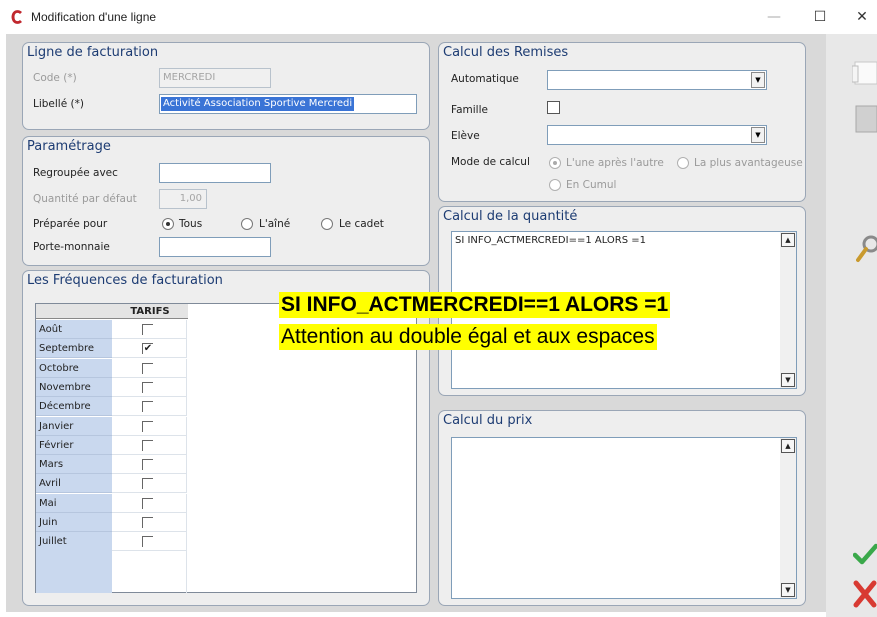  I want to click on quantite-defaut-label: Quantité par défaut, so click(85, 199).